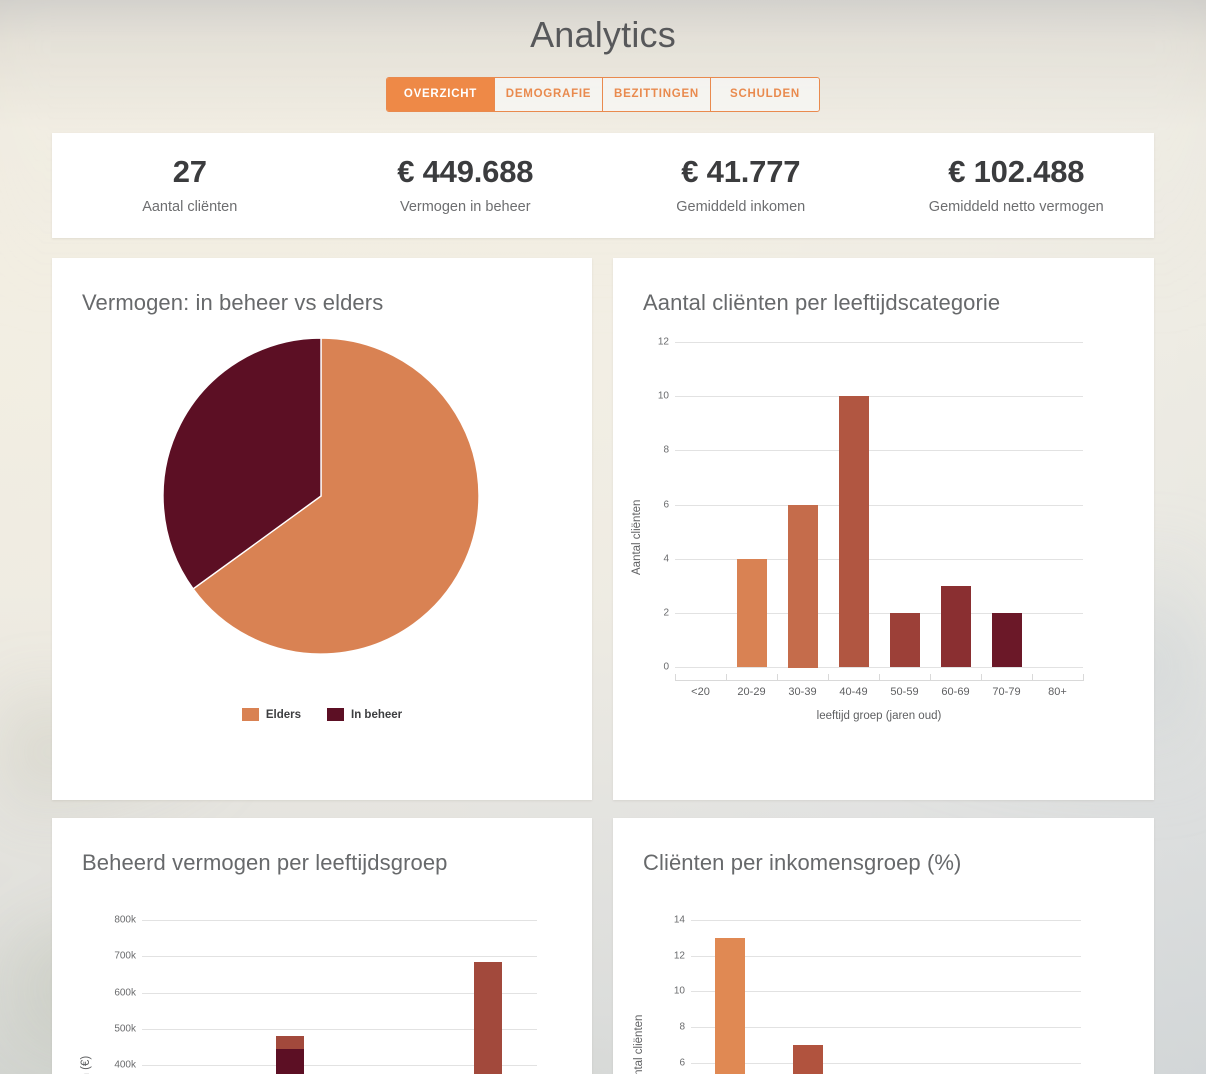 The image size is (1206, 1074). I want to click on page-title: Analytics, so click(603, 34).